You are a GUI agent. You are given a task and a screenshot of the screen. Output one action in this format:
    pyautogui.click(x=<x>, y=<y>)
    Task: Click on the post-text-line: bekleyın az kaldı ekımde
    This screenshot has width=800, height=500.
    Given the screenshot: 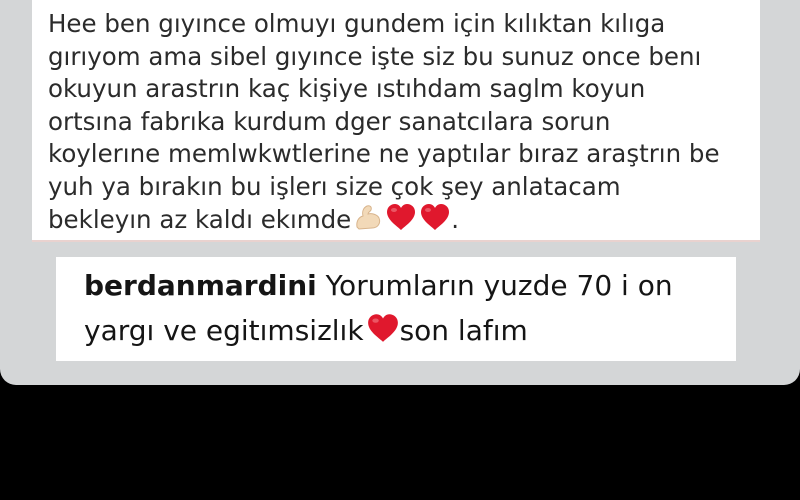 What is the action you would take?
    pyautogui.click(x=200, y=219)
    